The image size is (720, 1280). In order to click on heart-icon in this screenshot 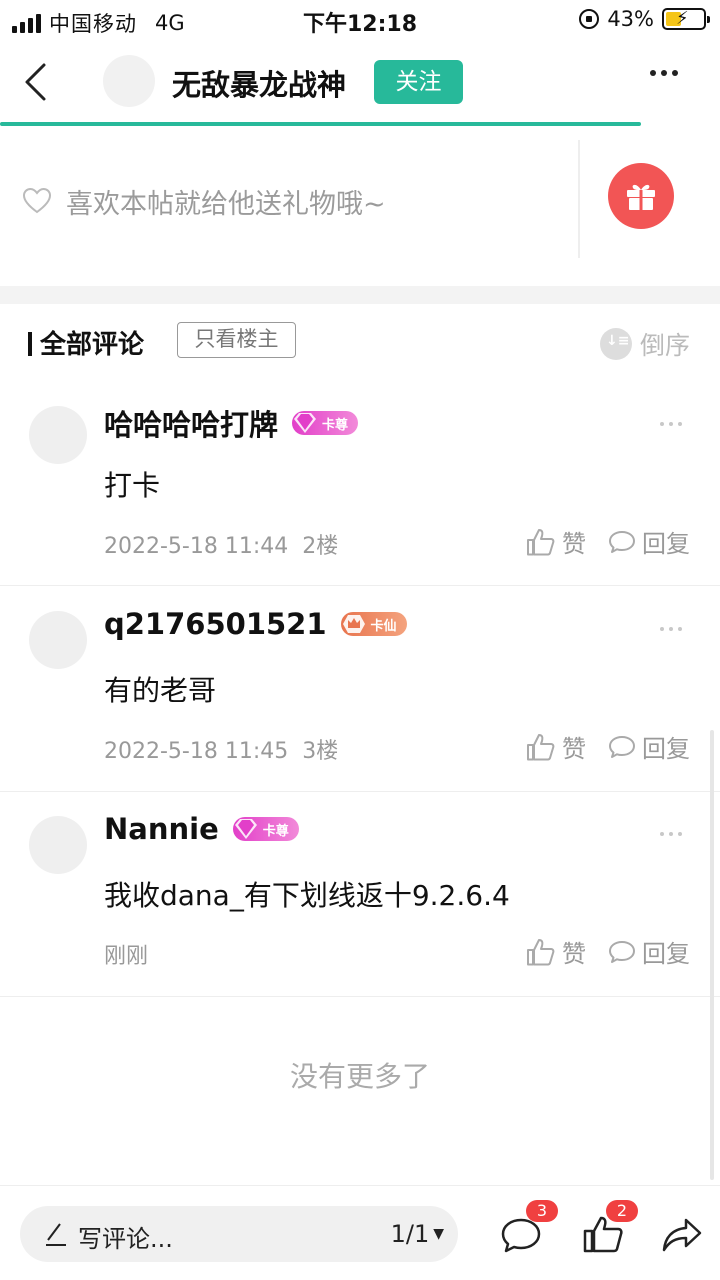, I will do `click(37, 200)`.